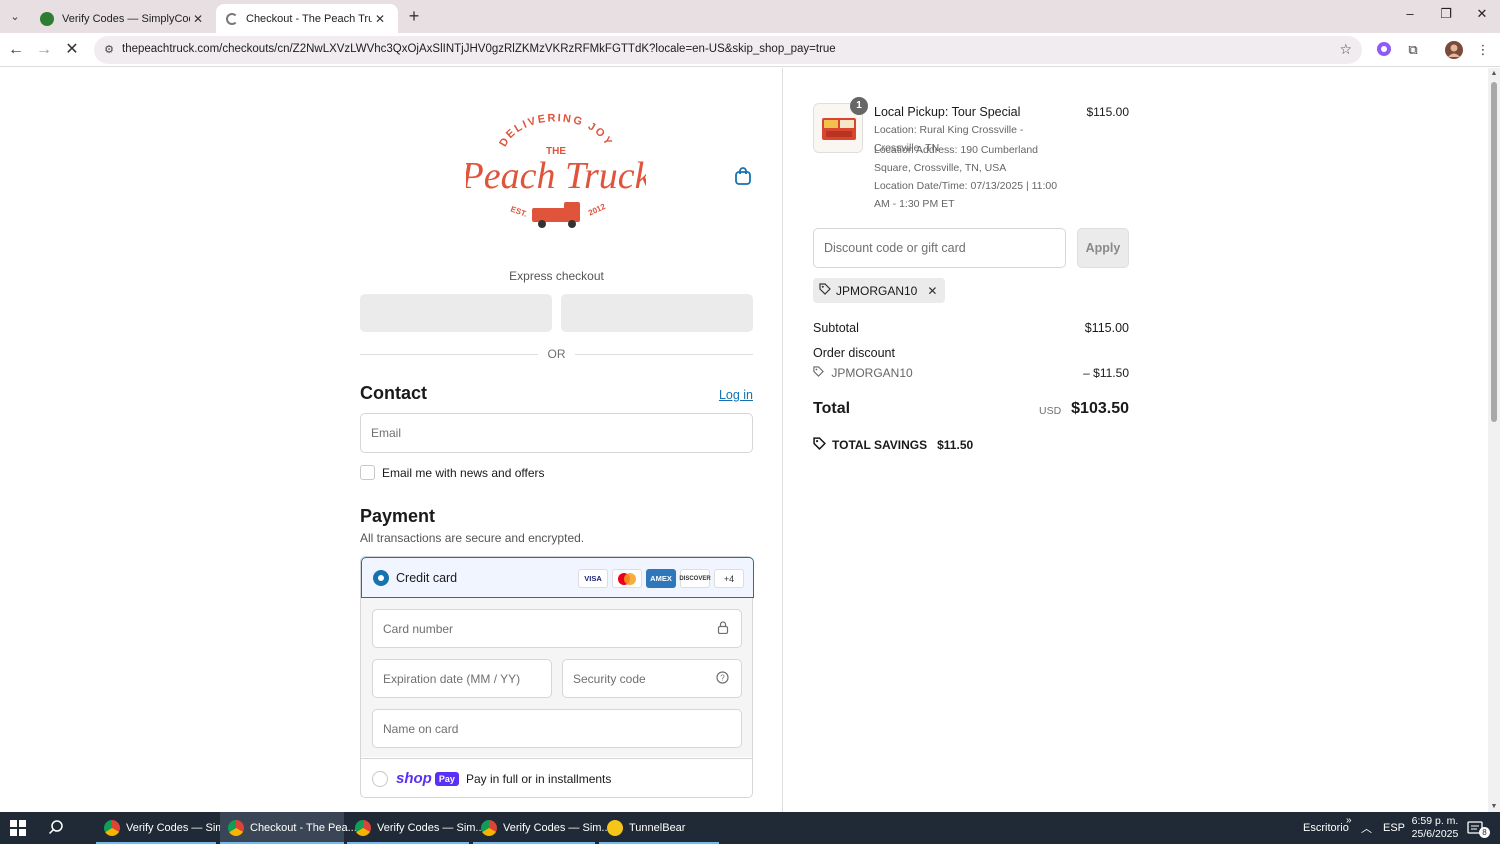 This screenshot has width=1500, height=844. I want to click on taskbar-search-icon, so click(56, 829).